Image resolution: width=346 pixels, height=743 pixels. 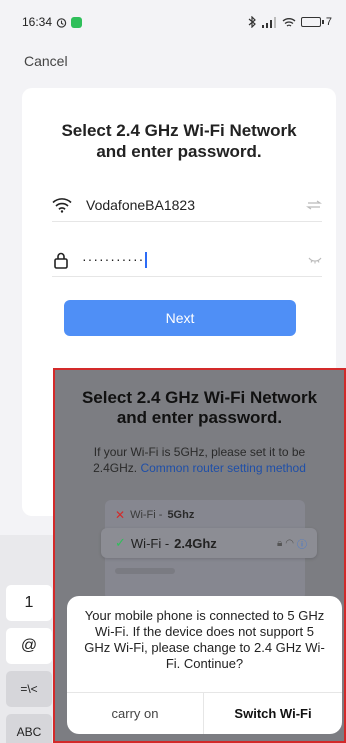 I want to click on carry-on-button: carry on, so click(x=135, y=713).